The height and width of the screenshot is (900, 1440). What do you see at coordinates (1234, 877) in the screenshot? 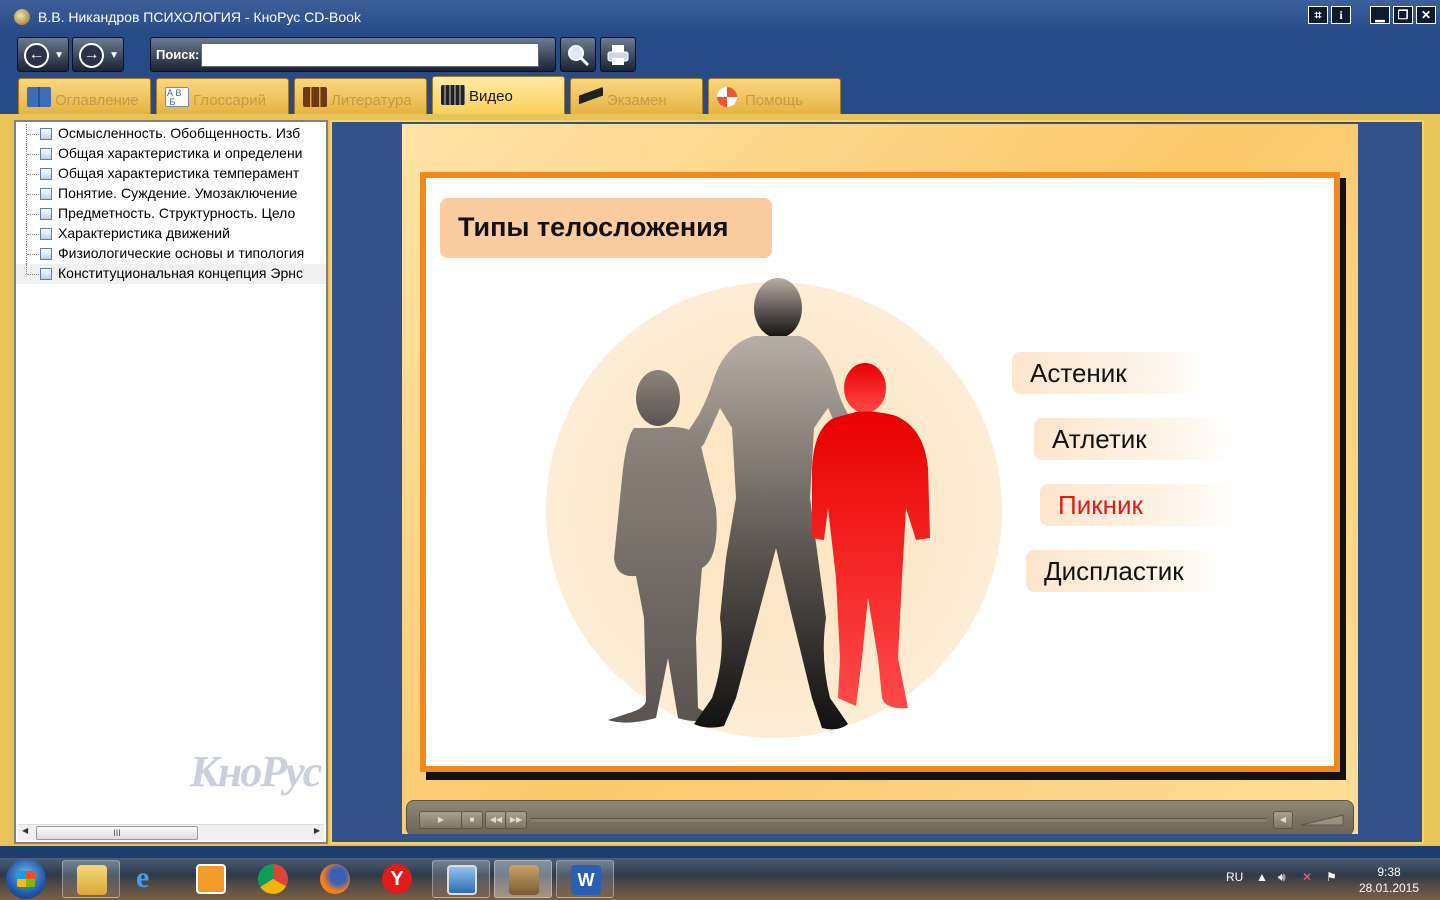
I see `language-indicator: RU` at bounding box center [1234, 877].